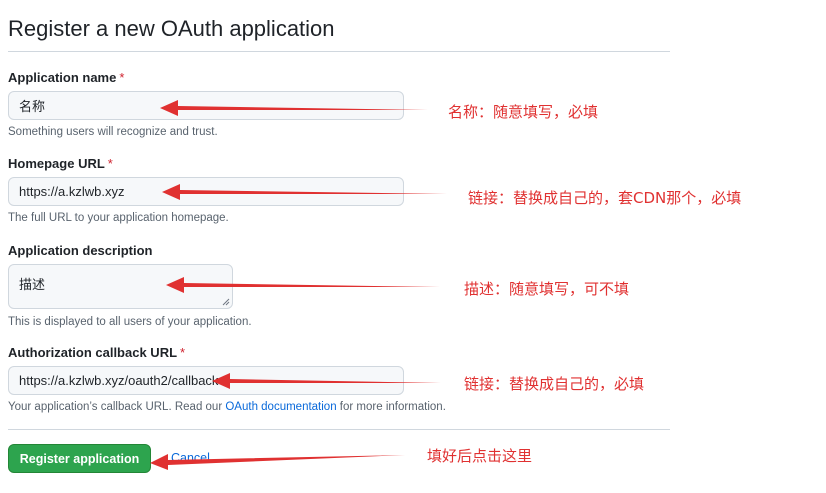  Describe the element at coordinates (523, 112) in the screenshot. I see `name-annotation: 名称：随意填写，必填` at that location.